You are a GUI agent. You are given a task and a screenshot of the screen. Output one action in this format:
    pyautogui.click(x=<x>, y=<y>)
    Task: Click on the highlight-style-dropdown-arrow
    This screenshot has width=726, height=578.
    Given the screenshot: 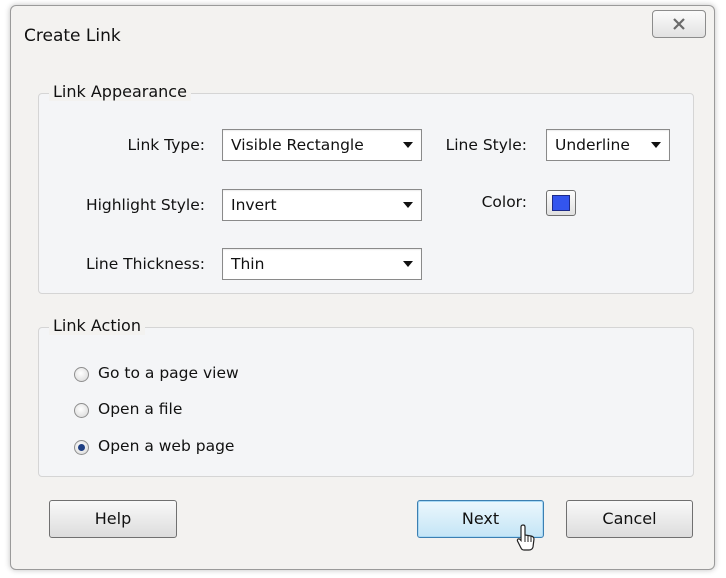 What is the action you would take?
    pyautogui.click(x=408, y=205)
    